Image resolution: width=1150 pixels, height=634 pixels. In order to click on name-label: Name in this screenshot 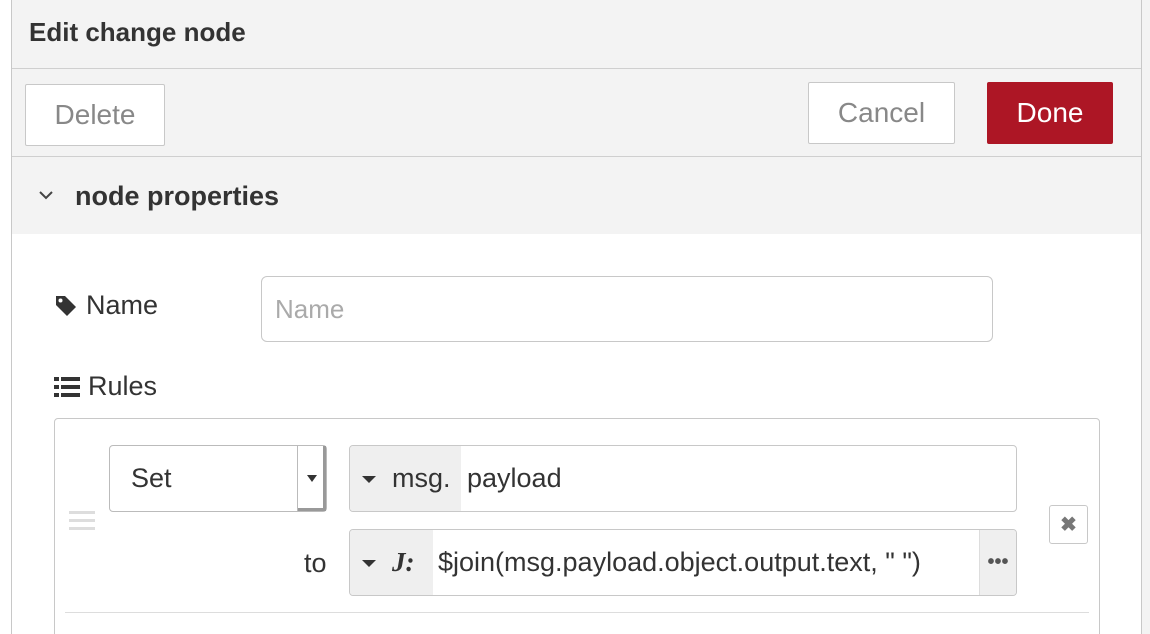, I will do `click(106, 305)`.